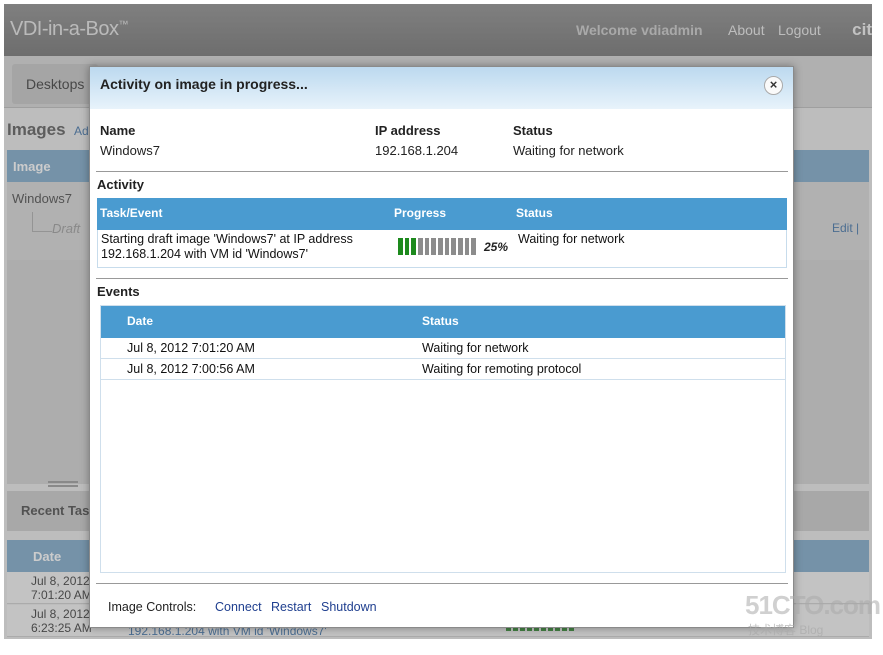  I want to click on restart-button: Restart, so click(291, 607).